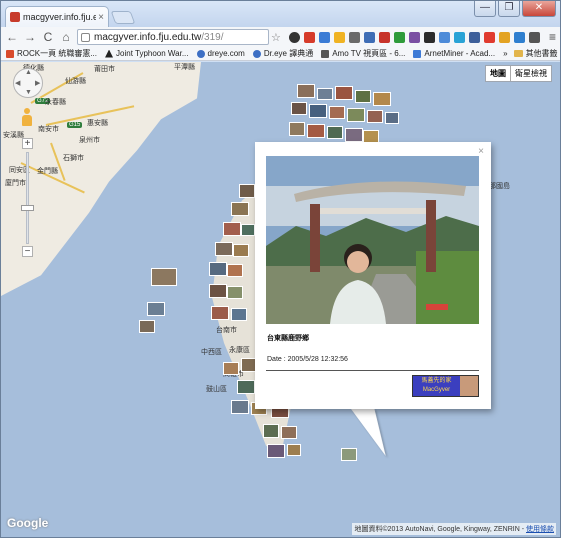 The image size is (561, 538). Describe the element at coordinates (444, 37) in the screenshot. I see `arrow-extension-icon` at that location.